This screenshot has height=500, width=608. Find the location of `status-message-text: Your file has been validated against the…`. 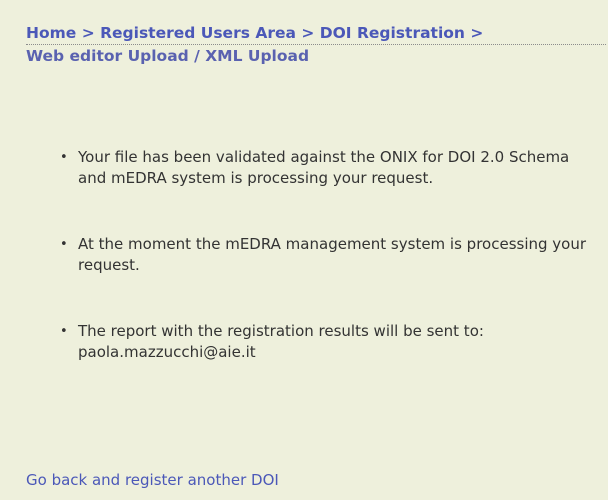

status-message-text: Your file has been validated against the… is located at coordinates (324, 167).